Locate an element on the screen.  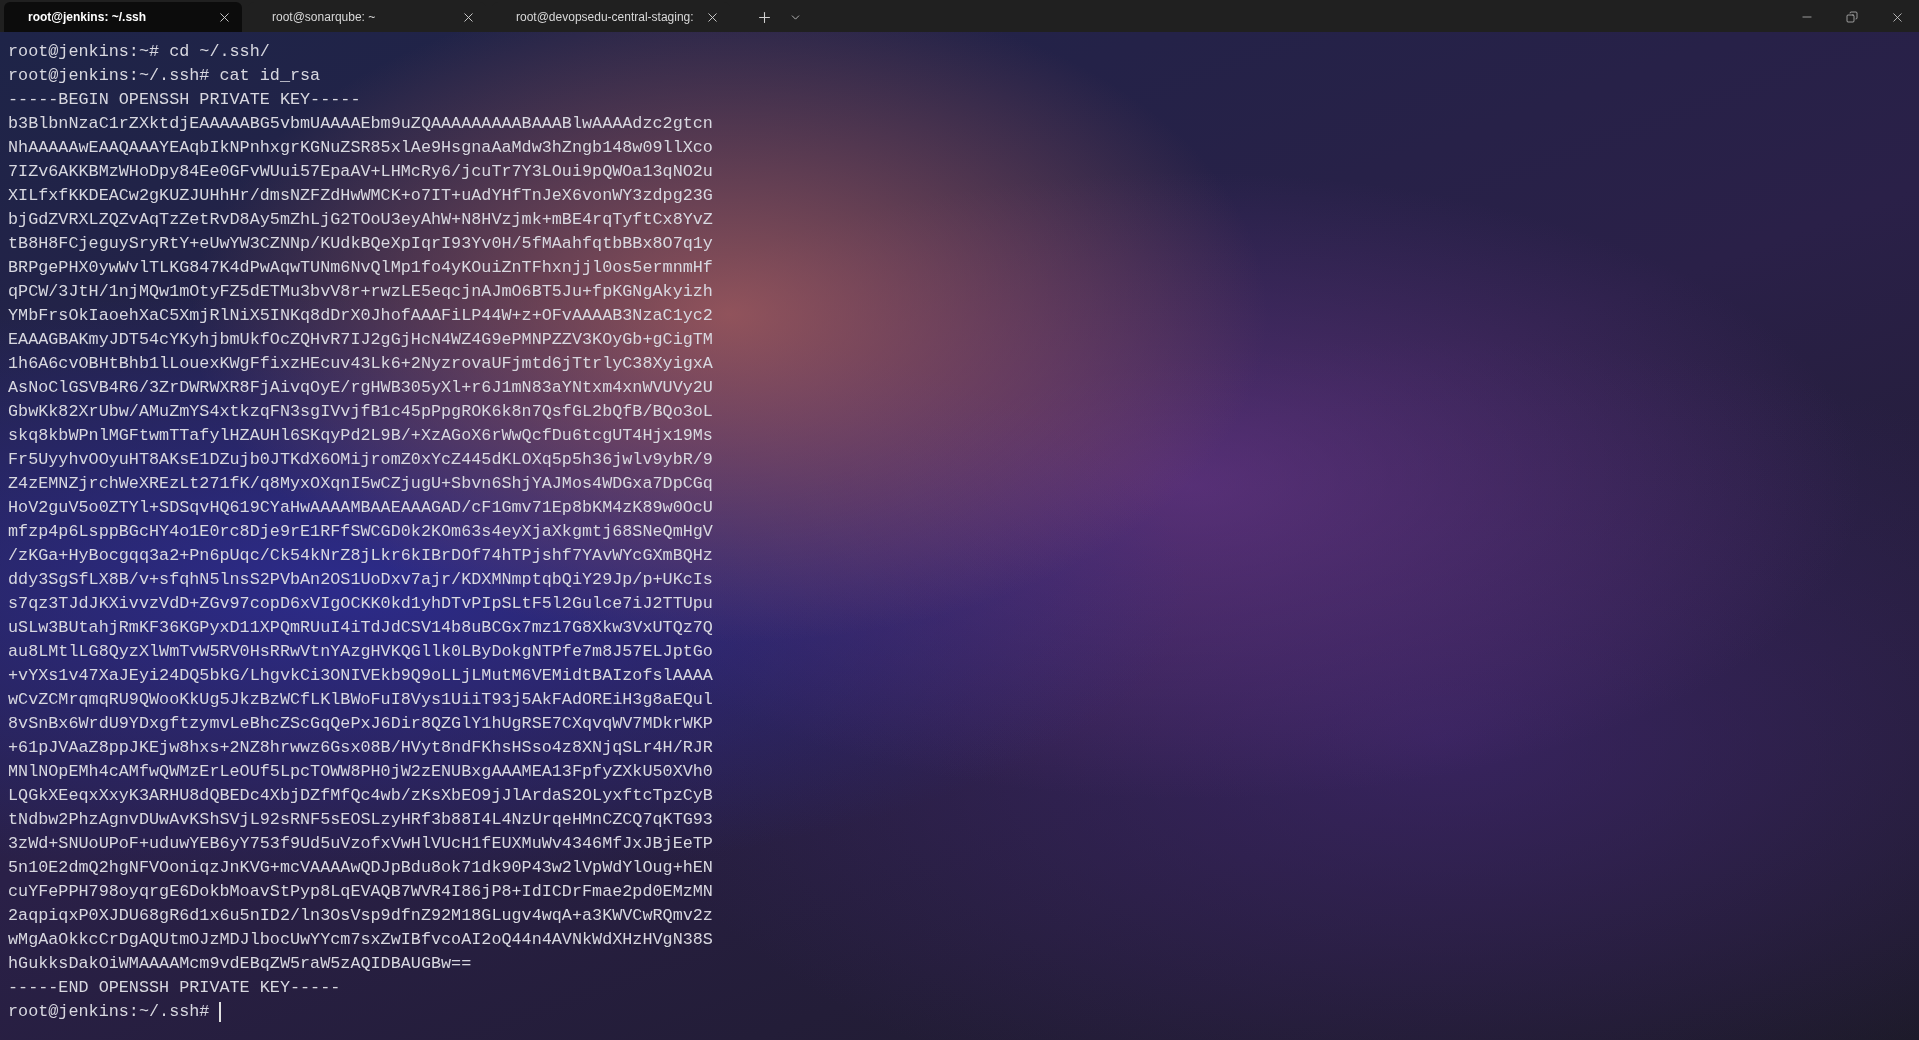
terminal-line: 8vSnBx6WrdU9YDxgftzymvLeBhcZScGqQePxJ6Dir8QZGlY1hUgRSE7CXqvqWV7MDkrWKP is located at coordinates (360, 724).